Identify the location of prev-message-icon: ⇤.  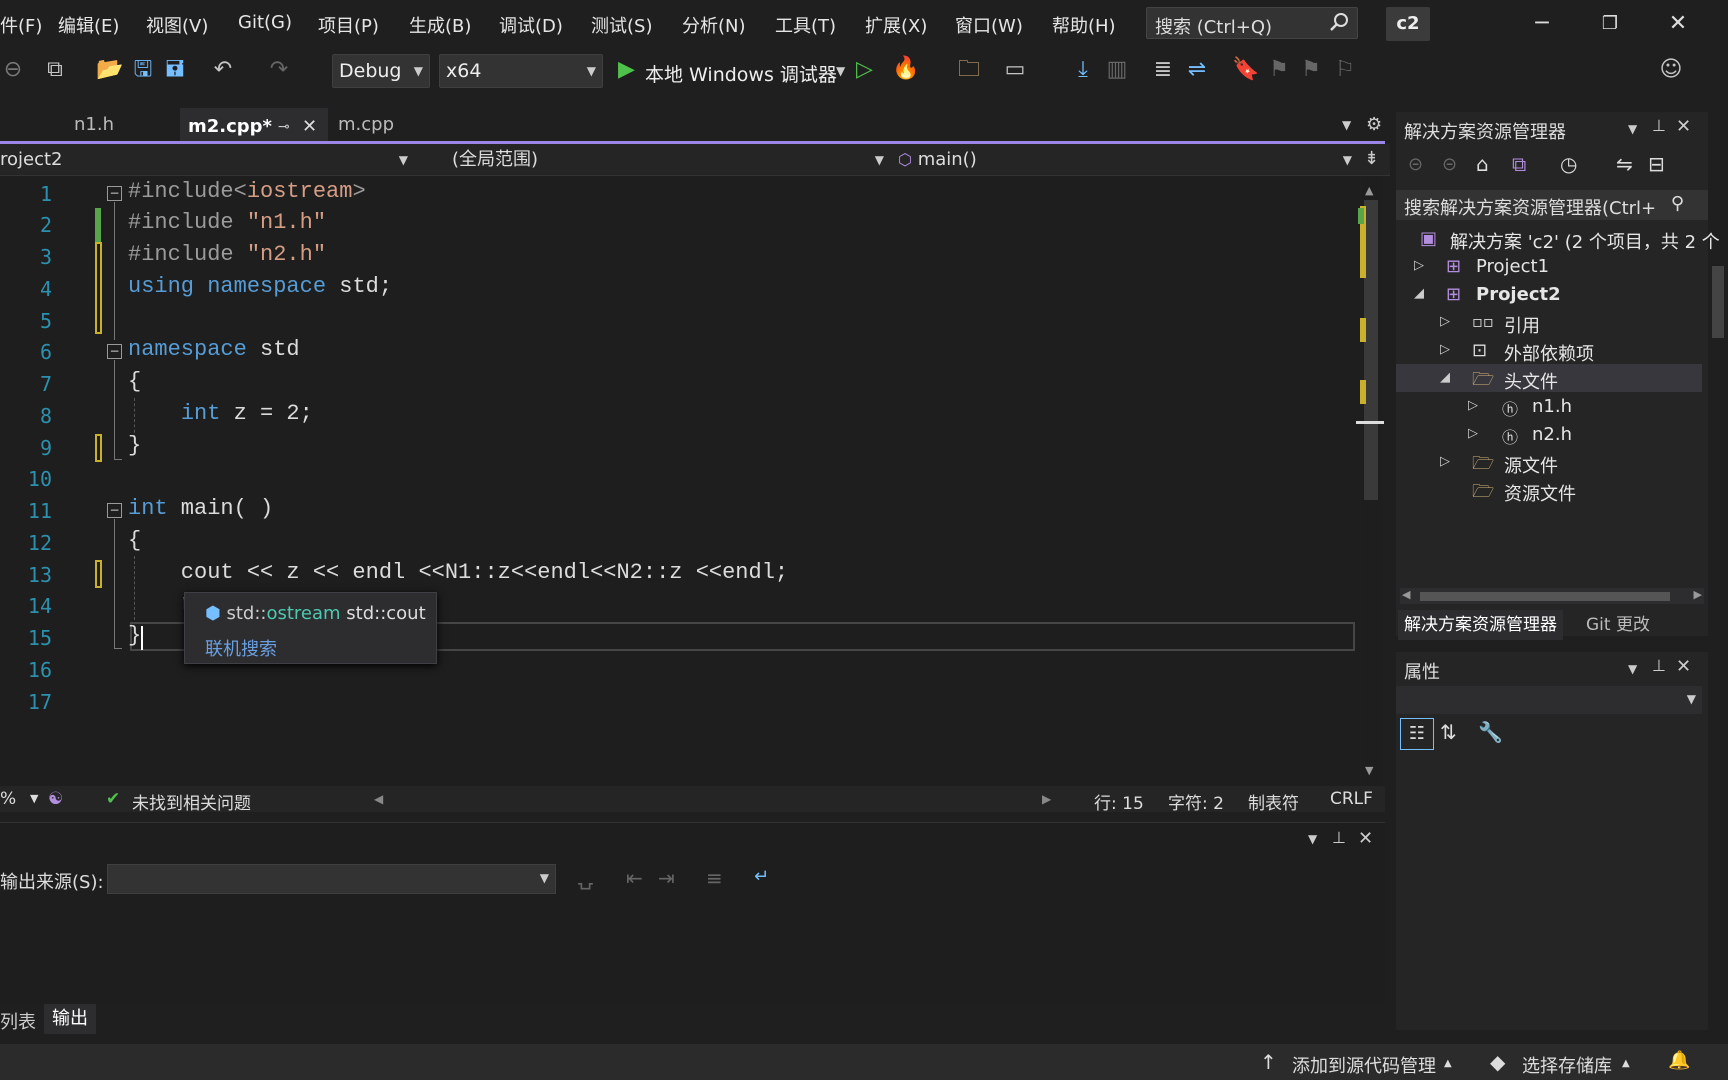
(634, 878).